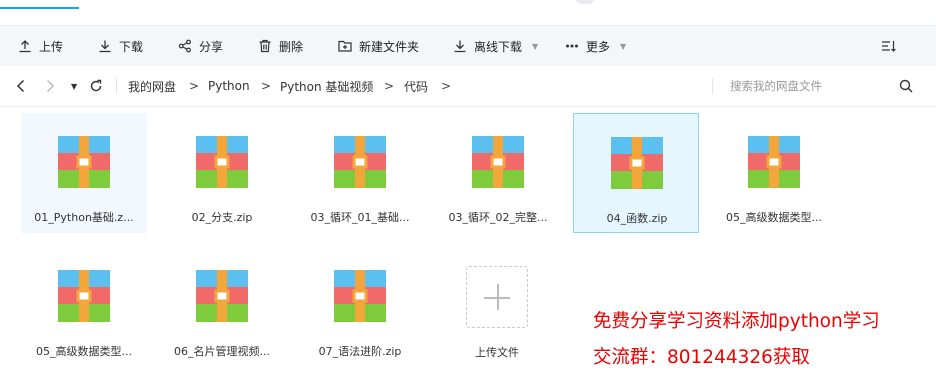  I want to click on upload-file-label: 上传文件, so click(497, 352).